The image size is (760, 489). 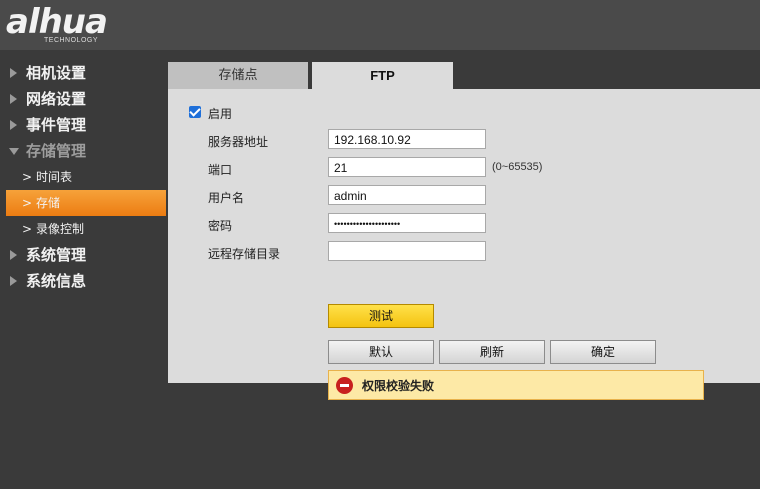 I want to click on sidebar-subitem-storage: > 存储, so click(x=86, y=203).